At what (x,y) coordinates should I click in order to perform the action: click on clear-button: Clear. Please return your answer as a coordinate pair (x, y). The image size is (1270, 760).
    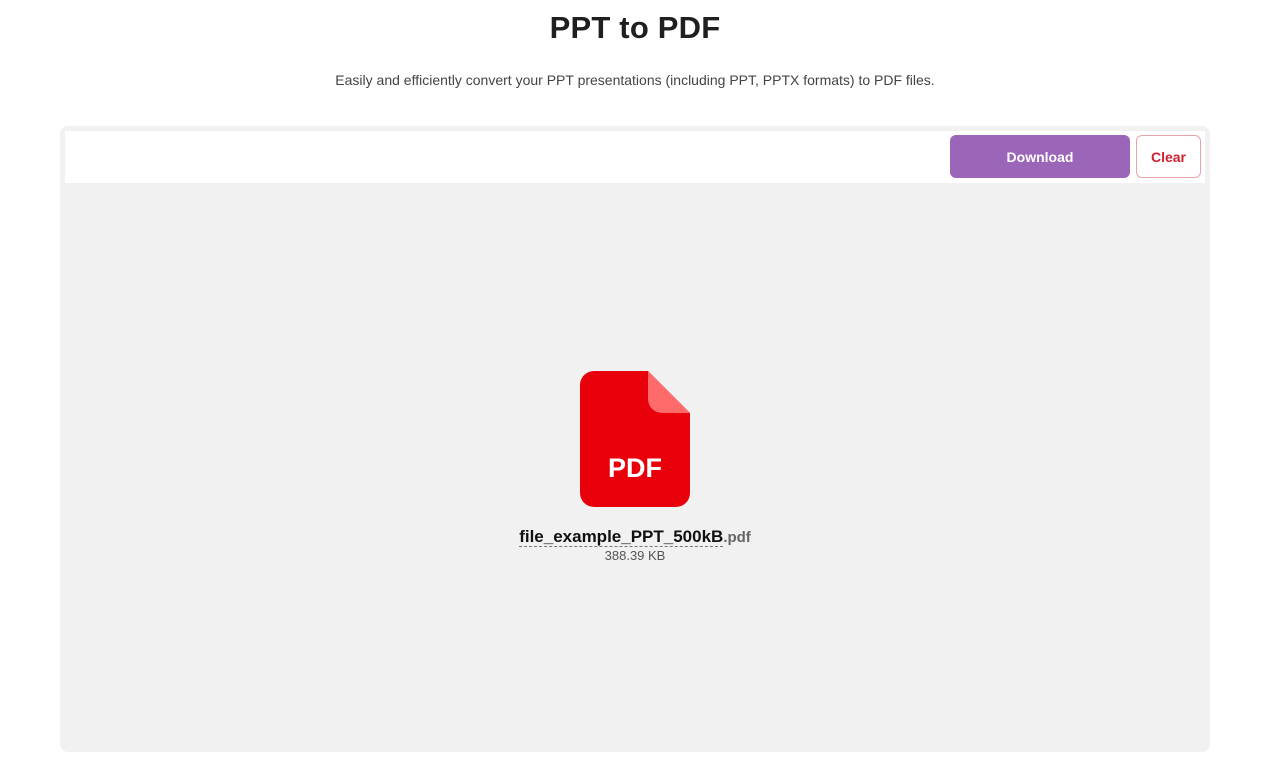
    Looking at the image, I should click on (1168, 156).